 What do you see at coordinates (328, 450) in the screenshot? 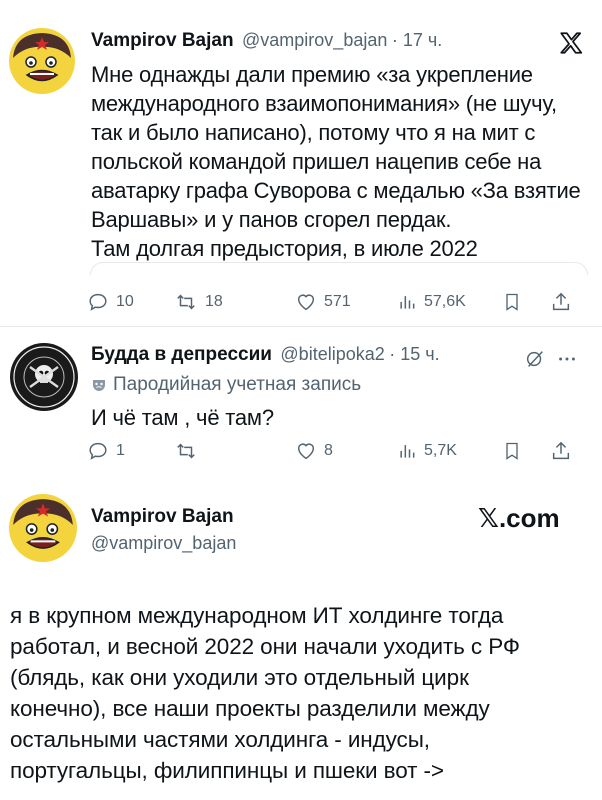
I see `like-count: 8` at bounding box center [328, 450].